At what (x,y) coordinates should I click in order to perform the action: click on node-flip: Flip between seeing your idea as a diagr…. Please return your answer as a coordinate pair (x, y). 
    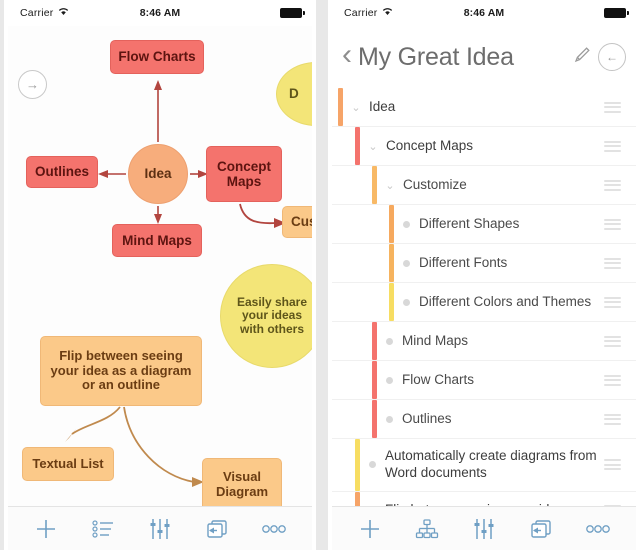
    Looking at the image, I should click on (121, 371).